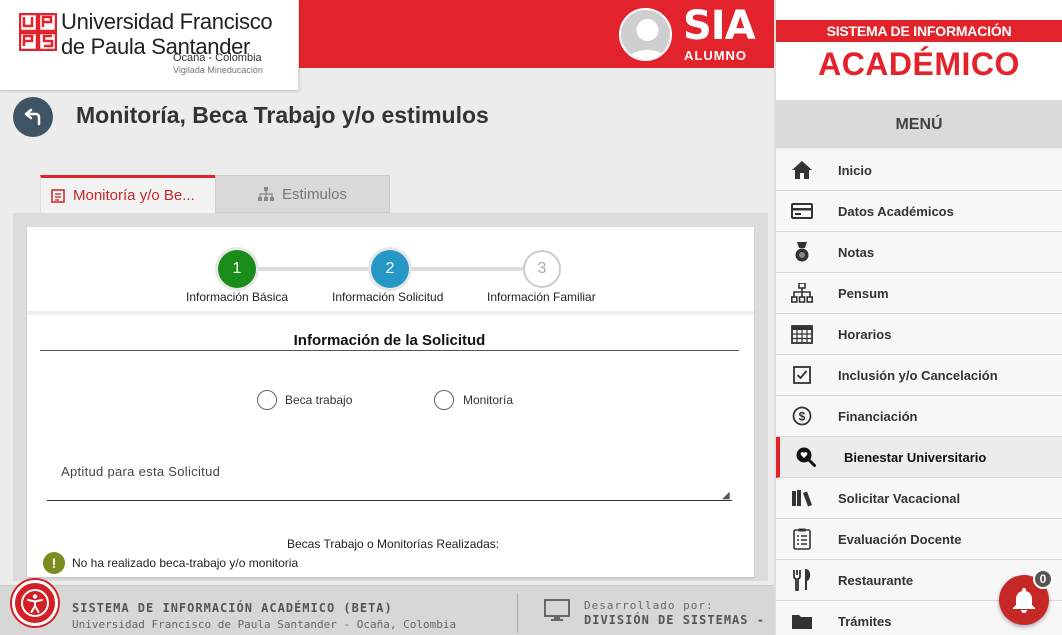  Describe the element at coordinates (896, 211) in the screenshot. I see `sidebar-item-label: Datos Académicos` at that location.